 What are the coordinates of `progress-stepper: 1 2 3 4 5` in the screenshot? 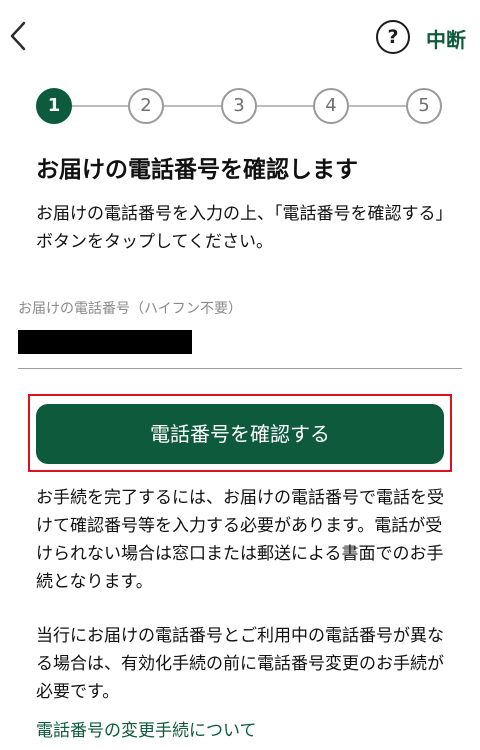 It's located at (241, 106).